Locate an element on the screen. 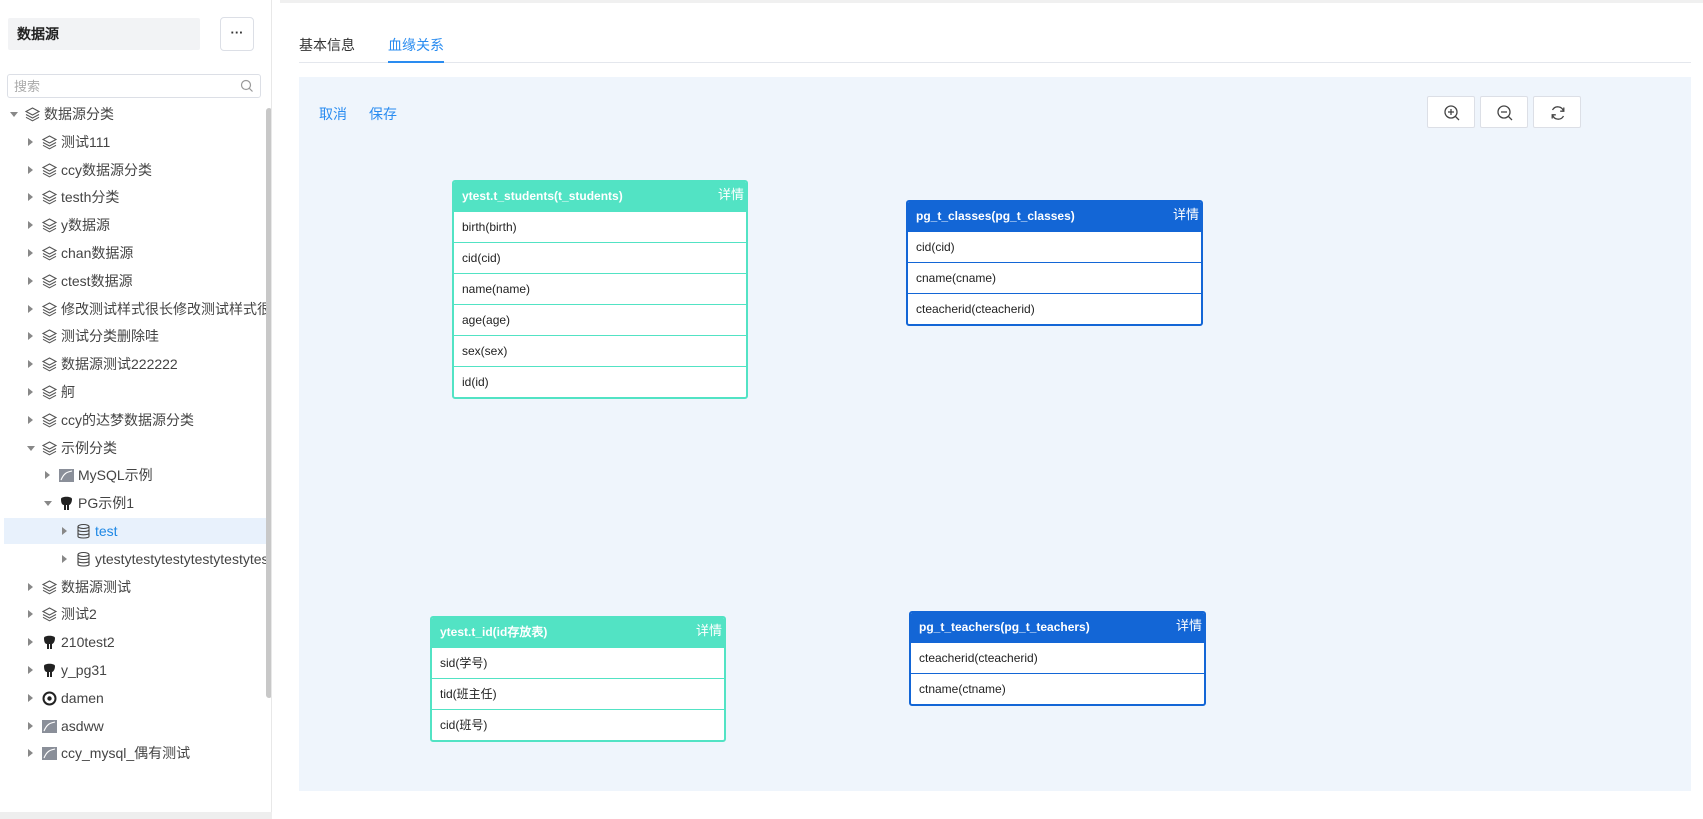 Image resolution: width=1703 pixels, height=819 pixels. tab-lineage: 血缘关系 is located at coordinates (416, 49).